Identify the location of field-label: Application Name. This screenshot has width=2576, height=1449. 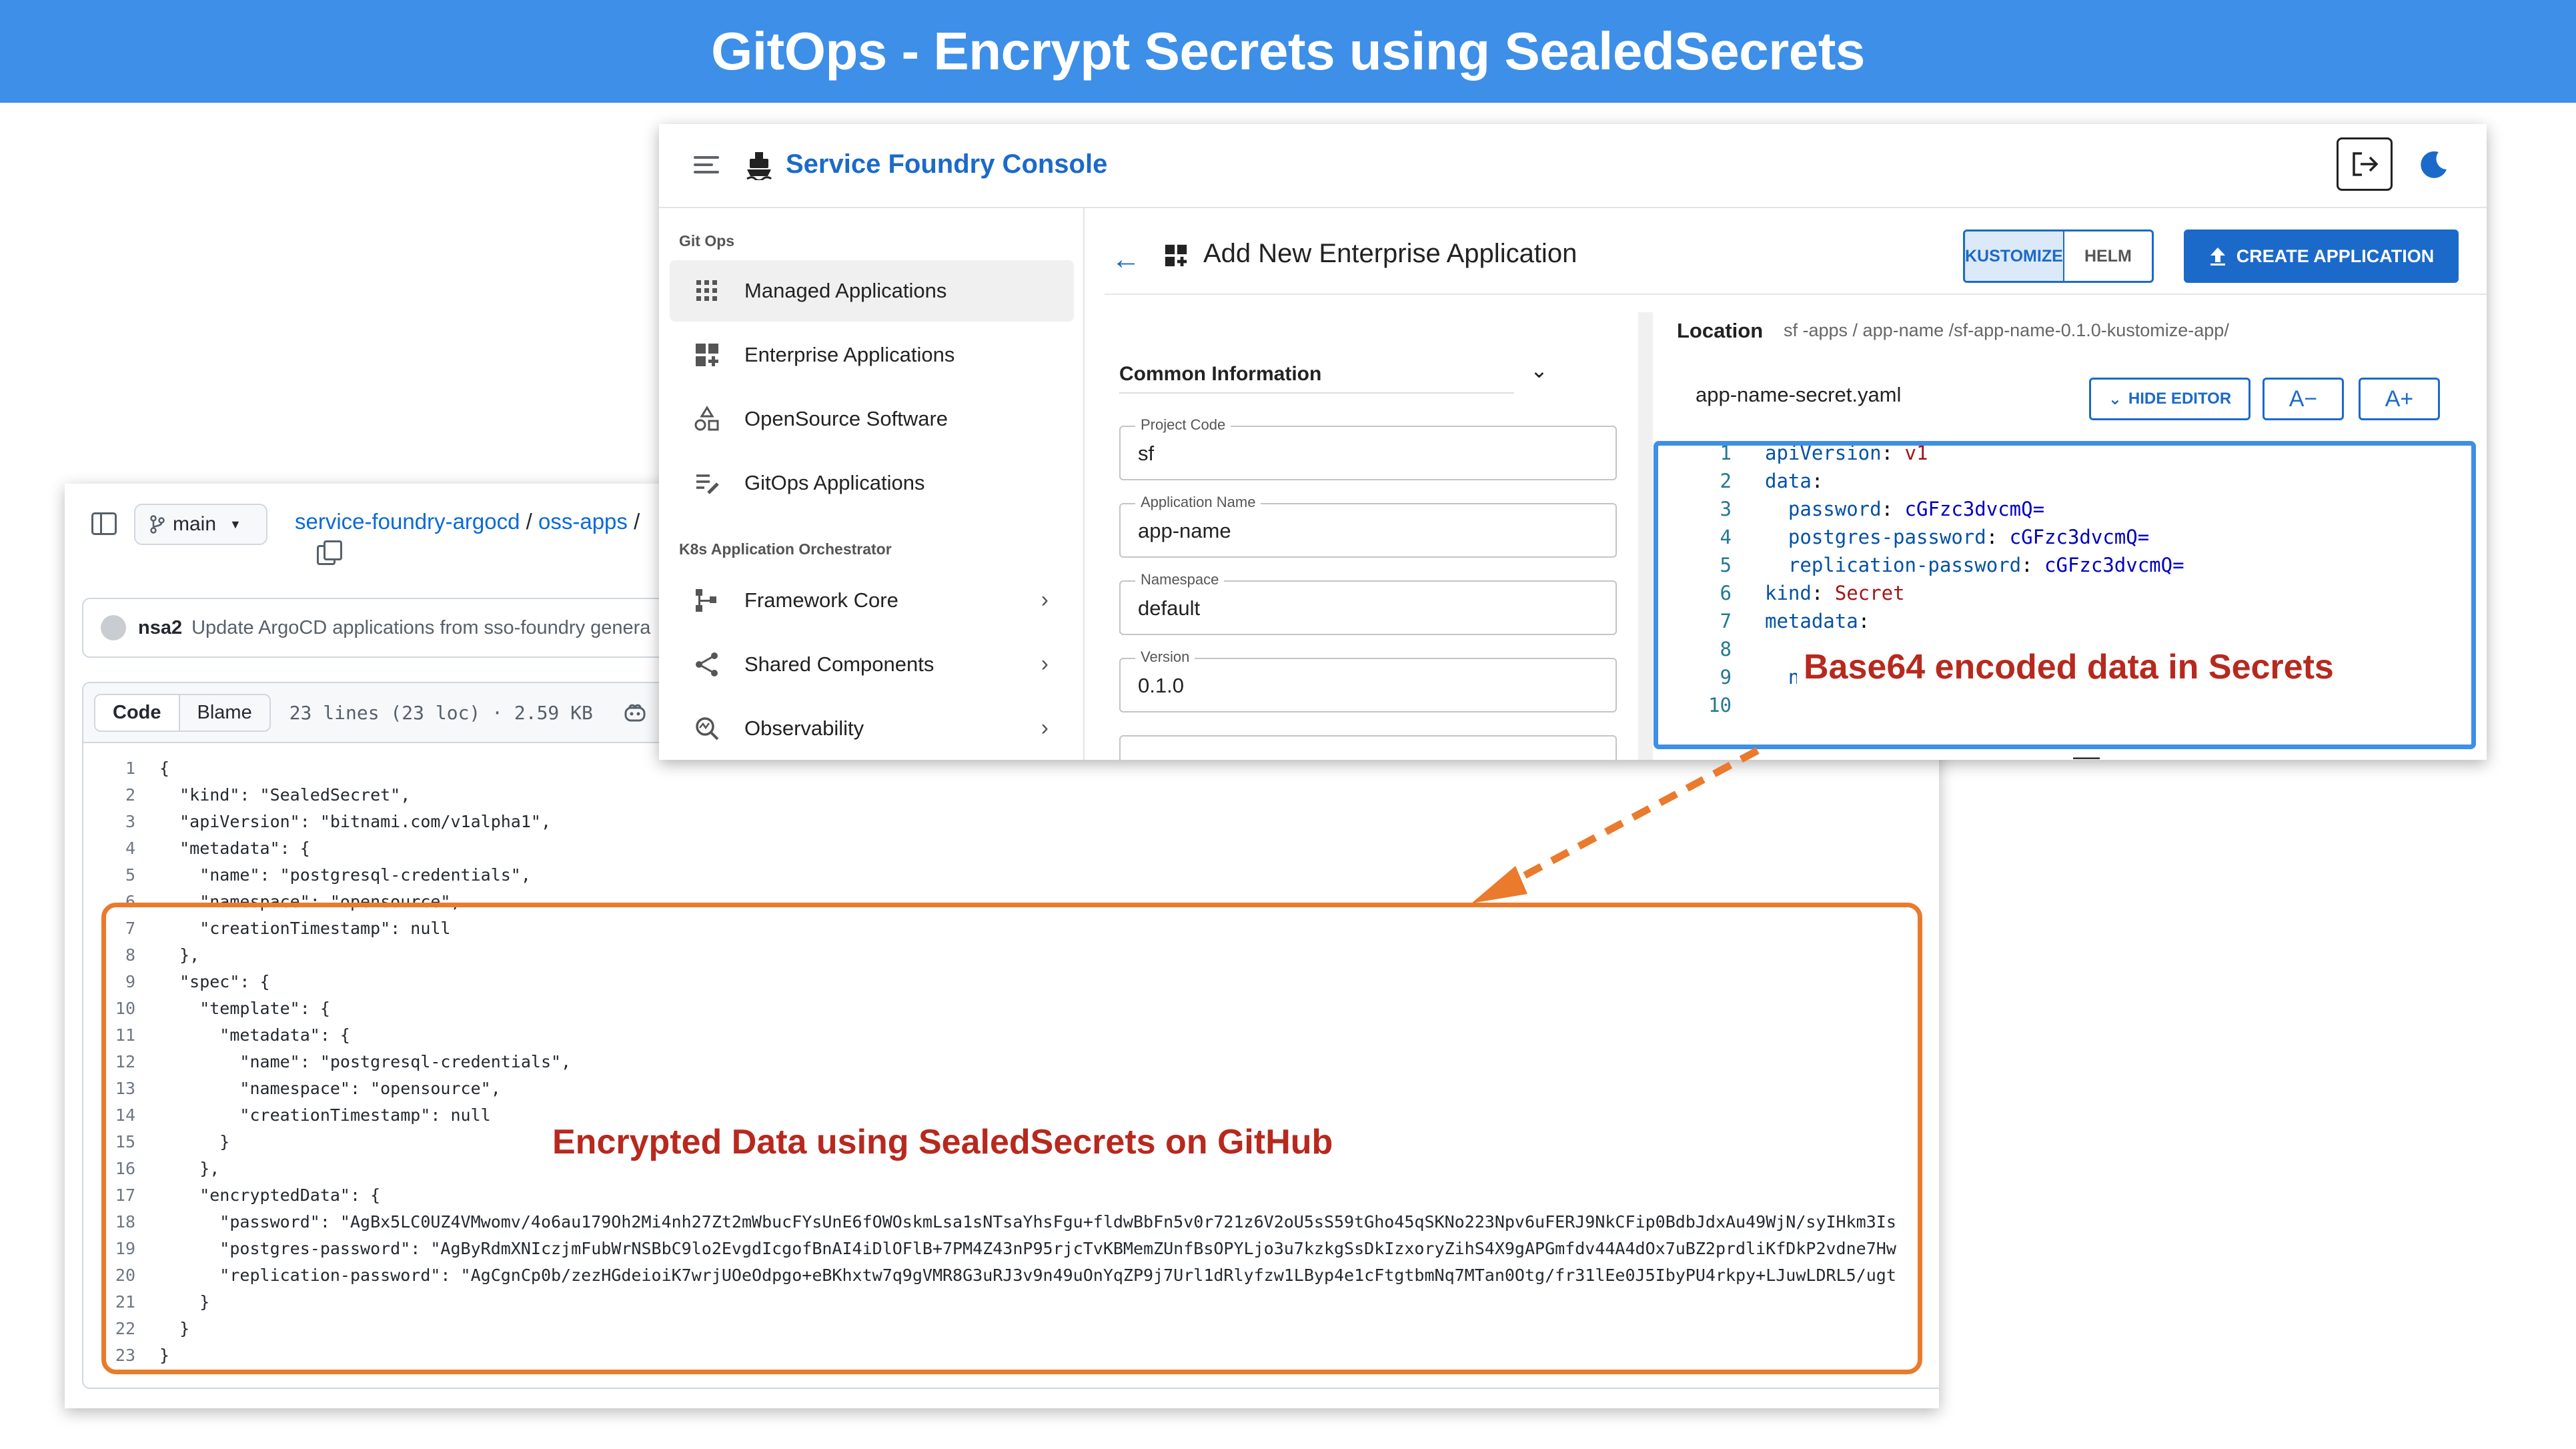
(1198, 503).